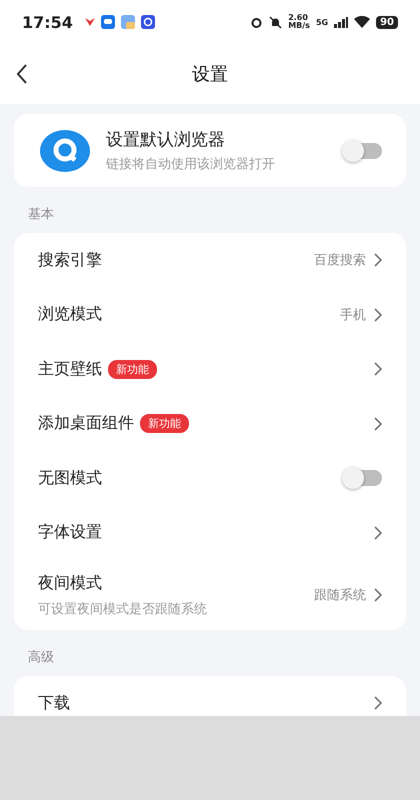  What do you see at coordinates (210, 74) in the screenshot?
I see `page-title: 设置` at bounding box center [210, 74].